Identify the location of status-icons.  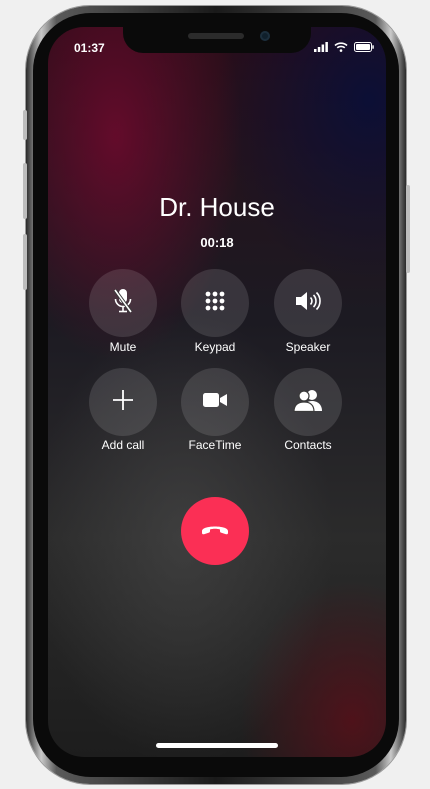
(344, 48).